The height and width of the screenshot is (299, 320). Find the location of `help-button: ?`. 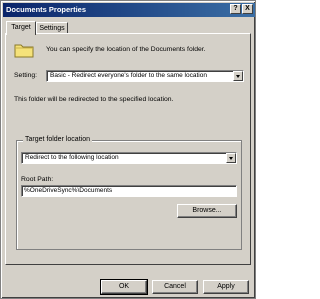

help-button: ? is located at coordinates (235, 9).